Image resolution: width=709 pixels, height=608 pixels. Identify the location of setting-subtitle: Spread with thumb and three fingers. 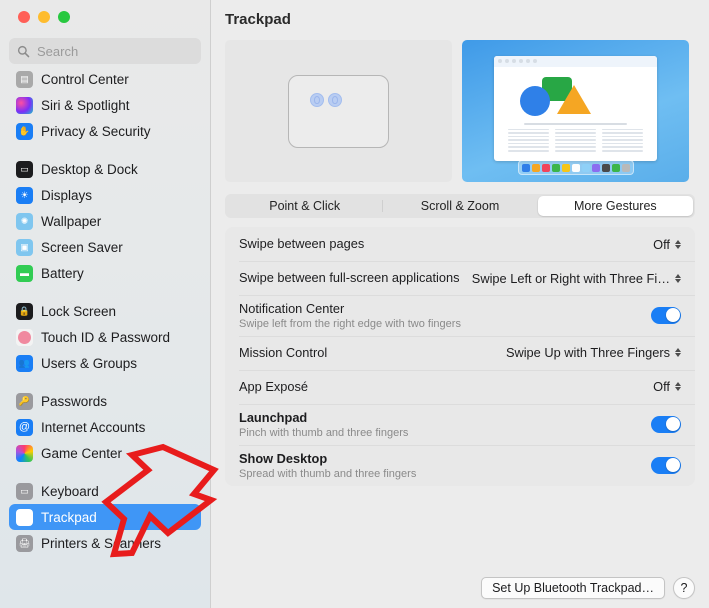
(328, 473).